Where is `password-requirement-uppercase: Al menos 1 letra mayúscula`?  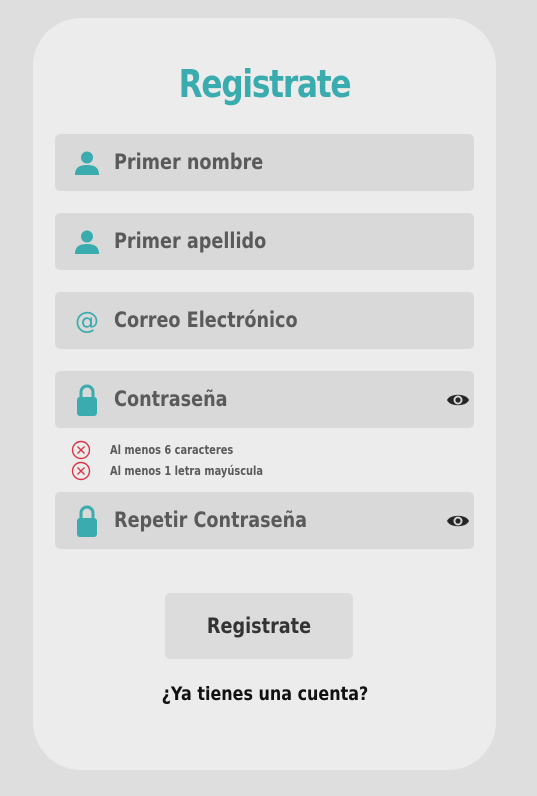 password-requirement-uppercase: Al menos 1 letra mayúscula is located at coordinates (167, 471).